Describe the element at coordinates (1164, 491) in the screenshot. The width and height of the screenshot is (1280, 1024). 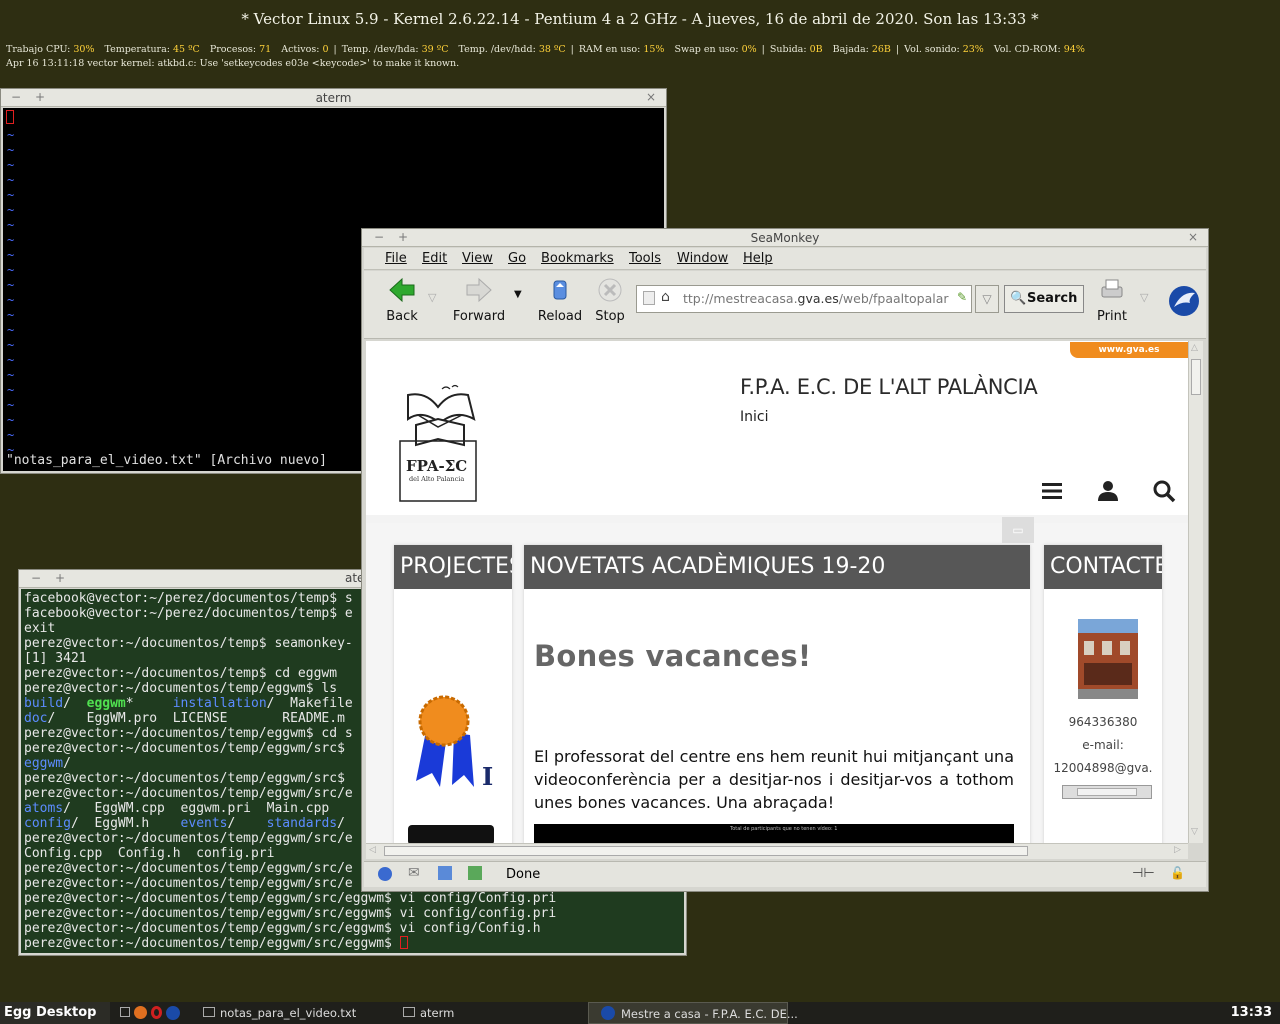
I see `search-icon` at that location.